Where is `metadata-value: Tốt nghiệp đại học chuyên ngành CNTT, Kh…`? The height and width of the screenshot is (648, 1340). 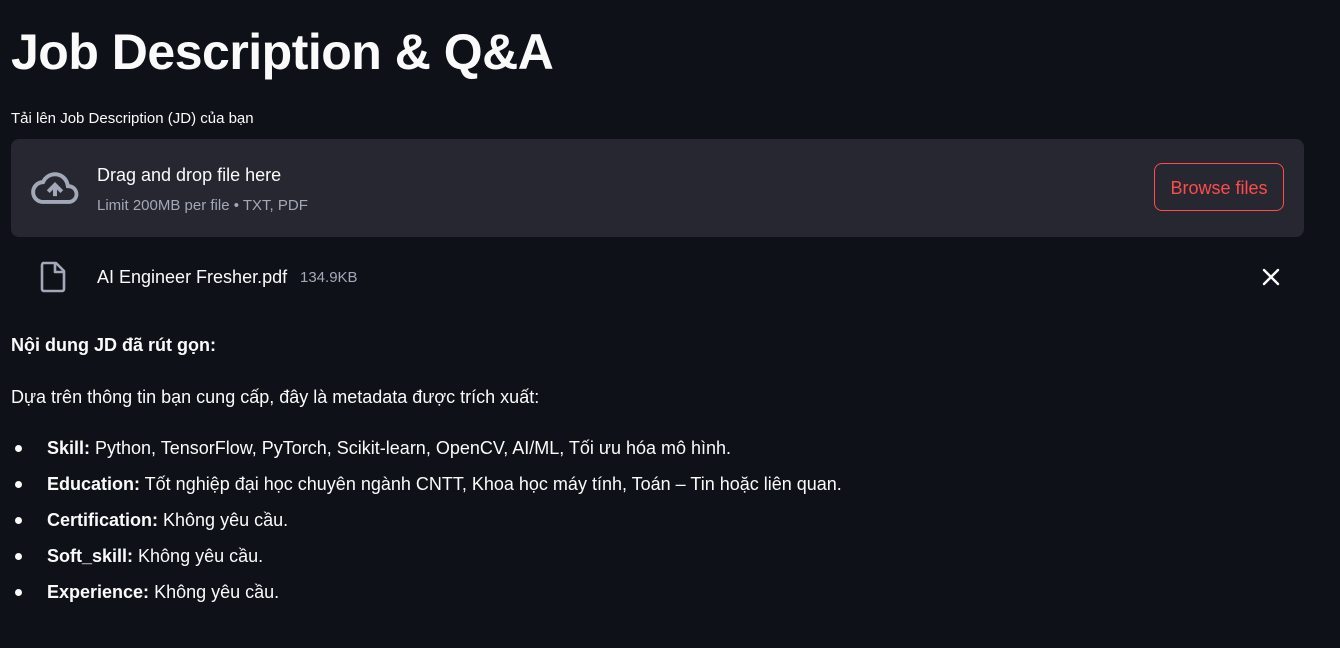 metadata-value: Tốt nghiệp đại học chuyên ngành CNTT, Kh… is located at coordinates (491, 484).